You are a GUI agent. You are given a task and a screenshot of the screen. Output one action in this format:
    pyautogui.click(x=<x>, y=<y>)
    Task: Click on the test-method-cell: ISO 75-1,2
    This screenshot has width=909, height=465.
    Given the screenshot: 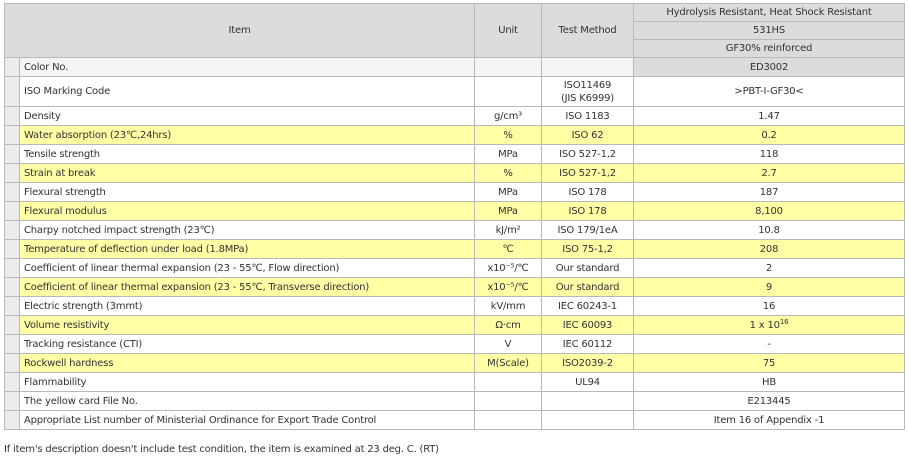 What is the action you would take?
    pyautogui.click(x=587, y=249)
    